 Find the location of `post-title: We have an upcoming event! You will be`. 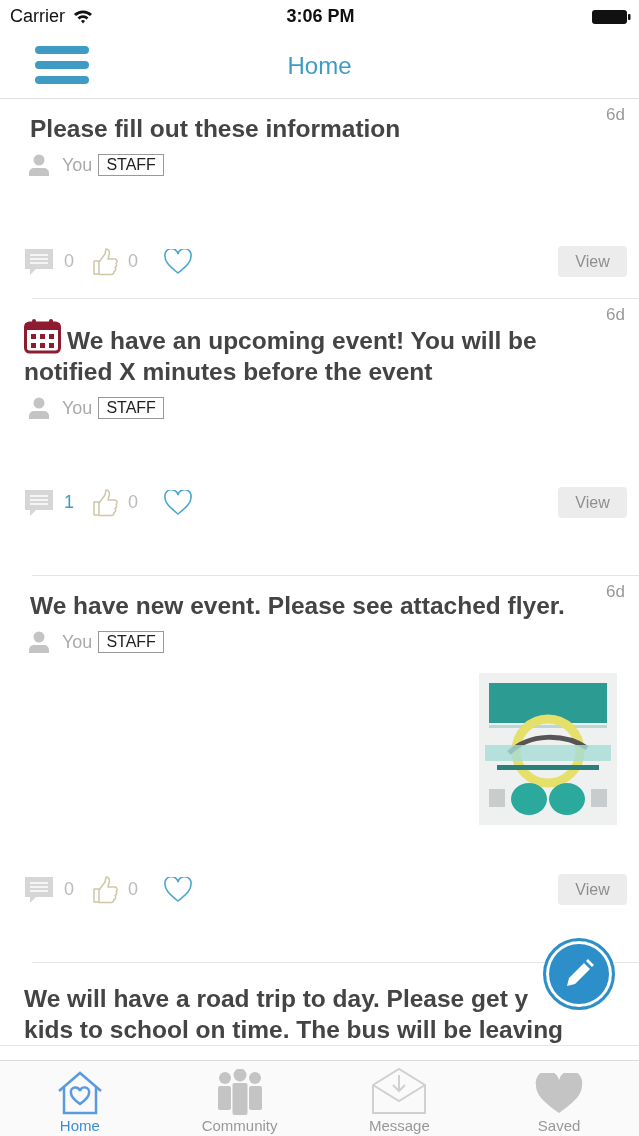

post-title: We have an upcoming event! You will be is located at coordinates (302, 341).